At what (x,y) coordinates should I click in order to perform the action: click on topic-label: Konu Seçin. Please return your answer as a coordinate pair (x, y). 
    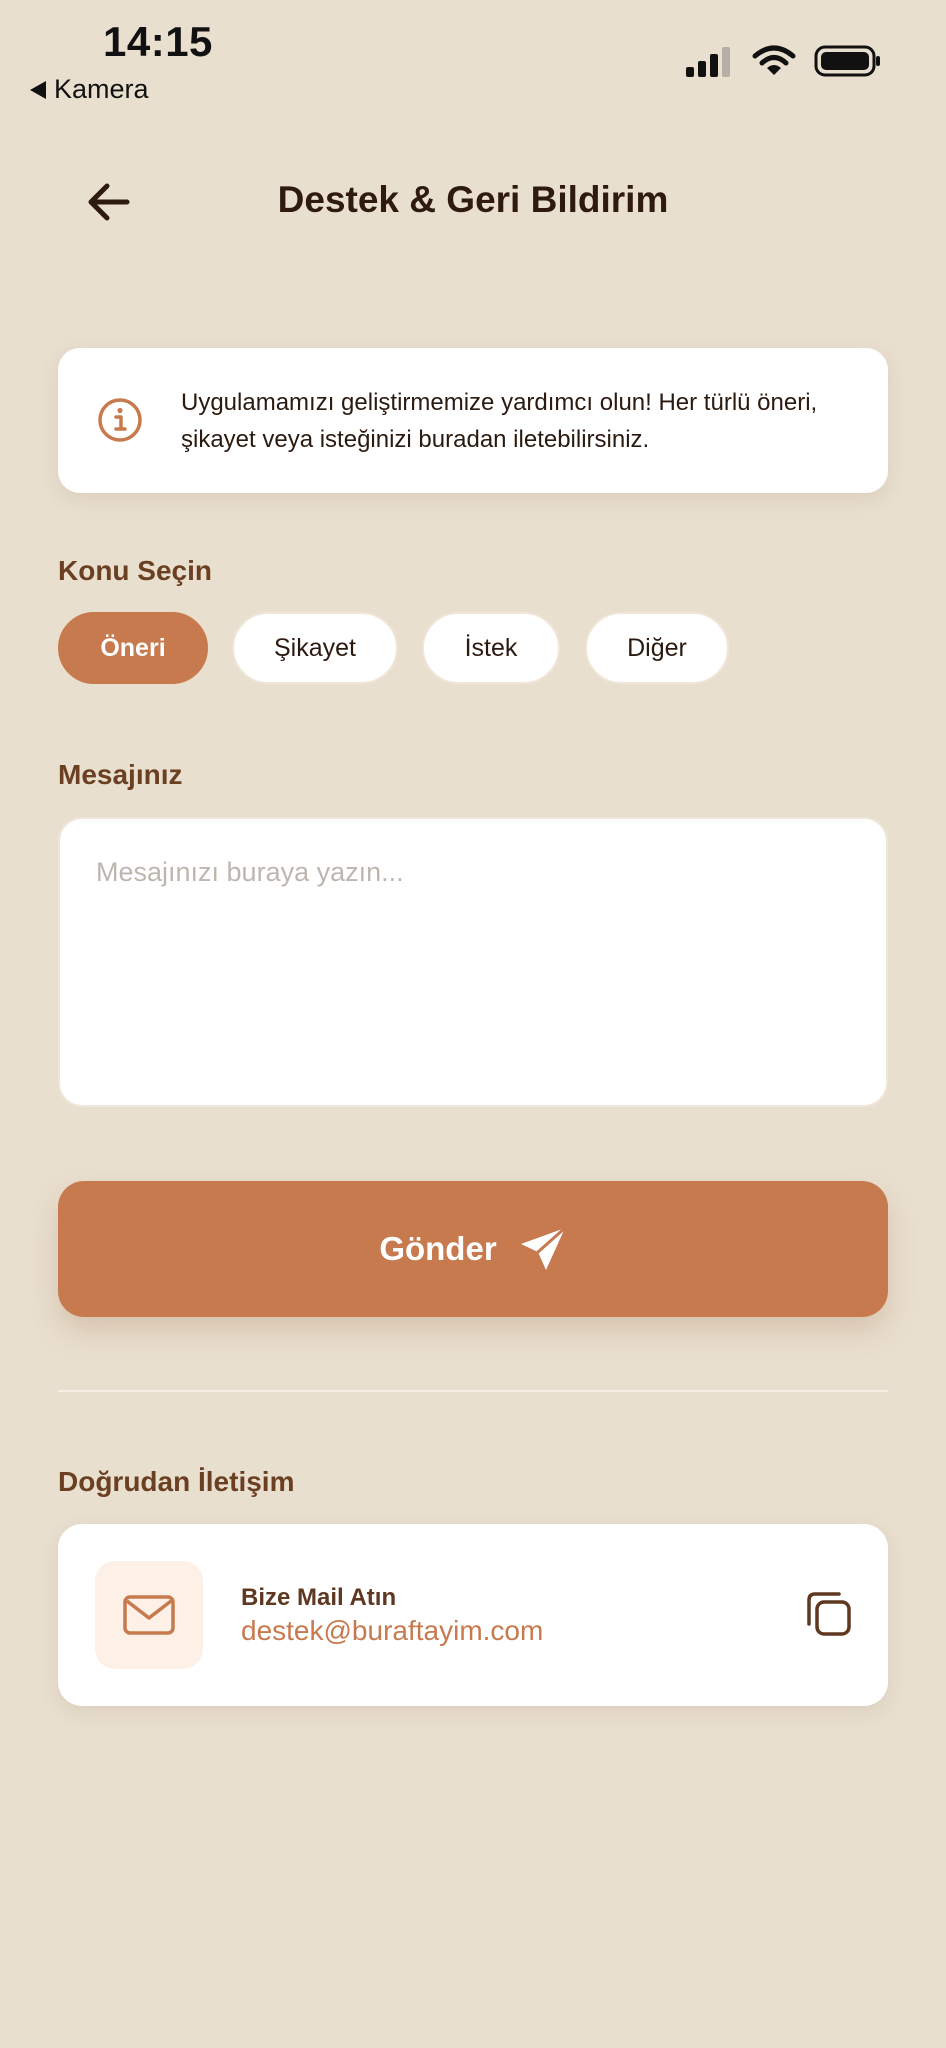
    Looking at the image, I should click on (135, 570).